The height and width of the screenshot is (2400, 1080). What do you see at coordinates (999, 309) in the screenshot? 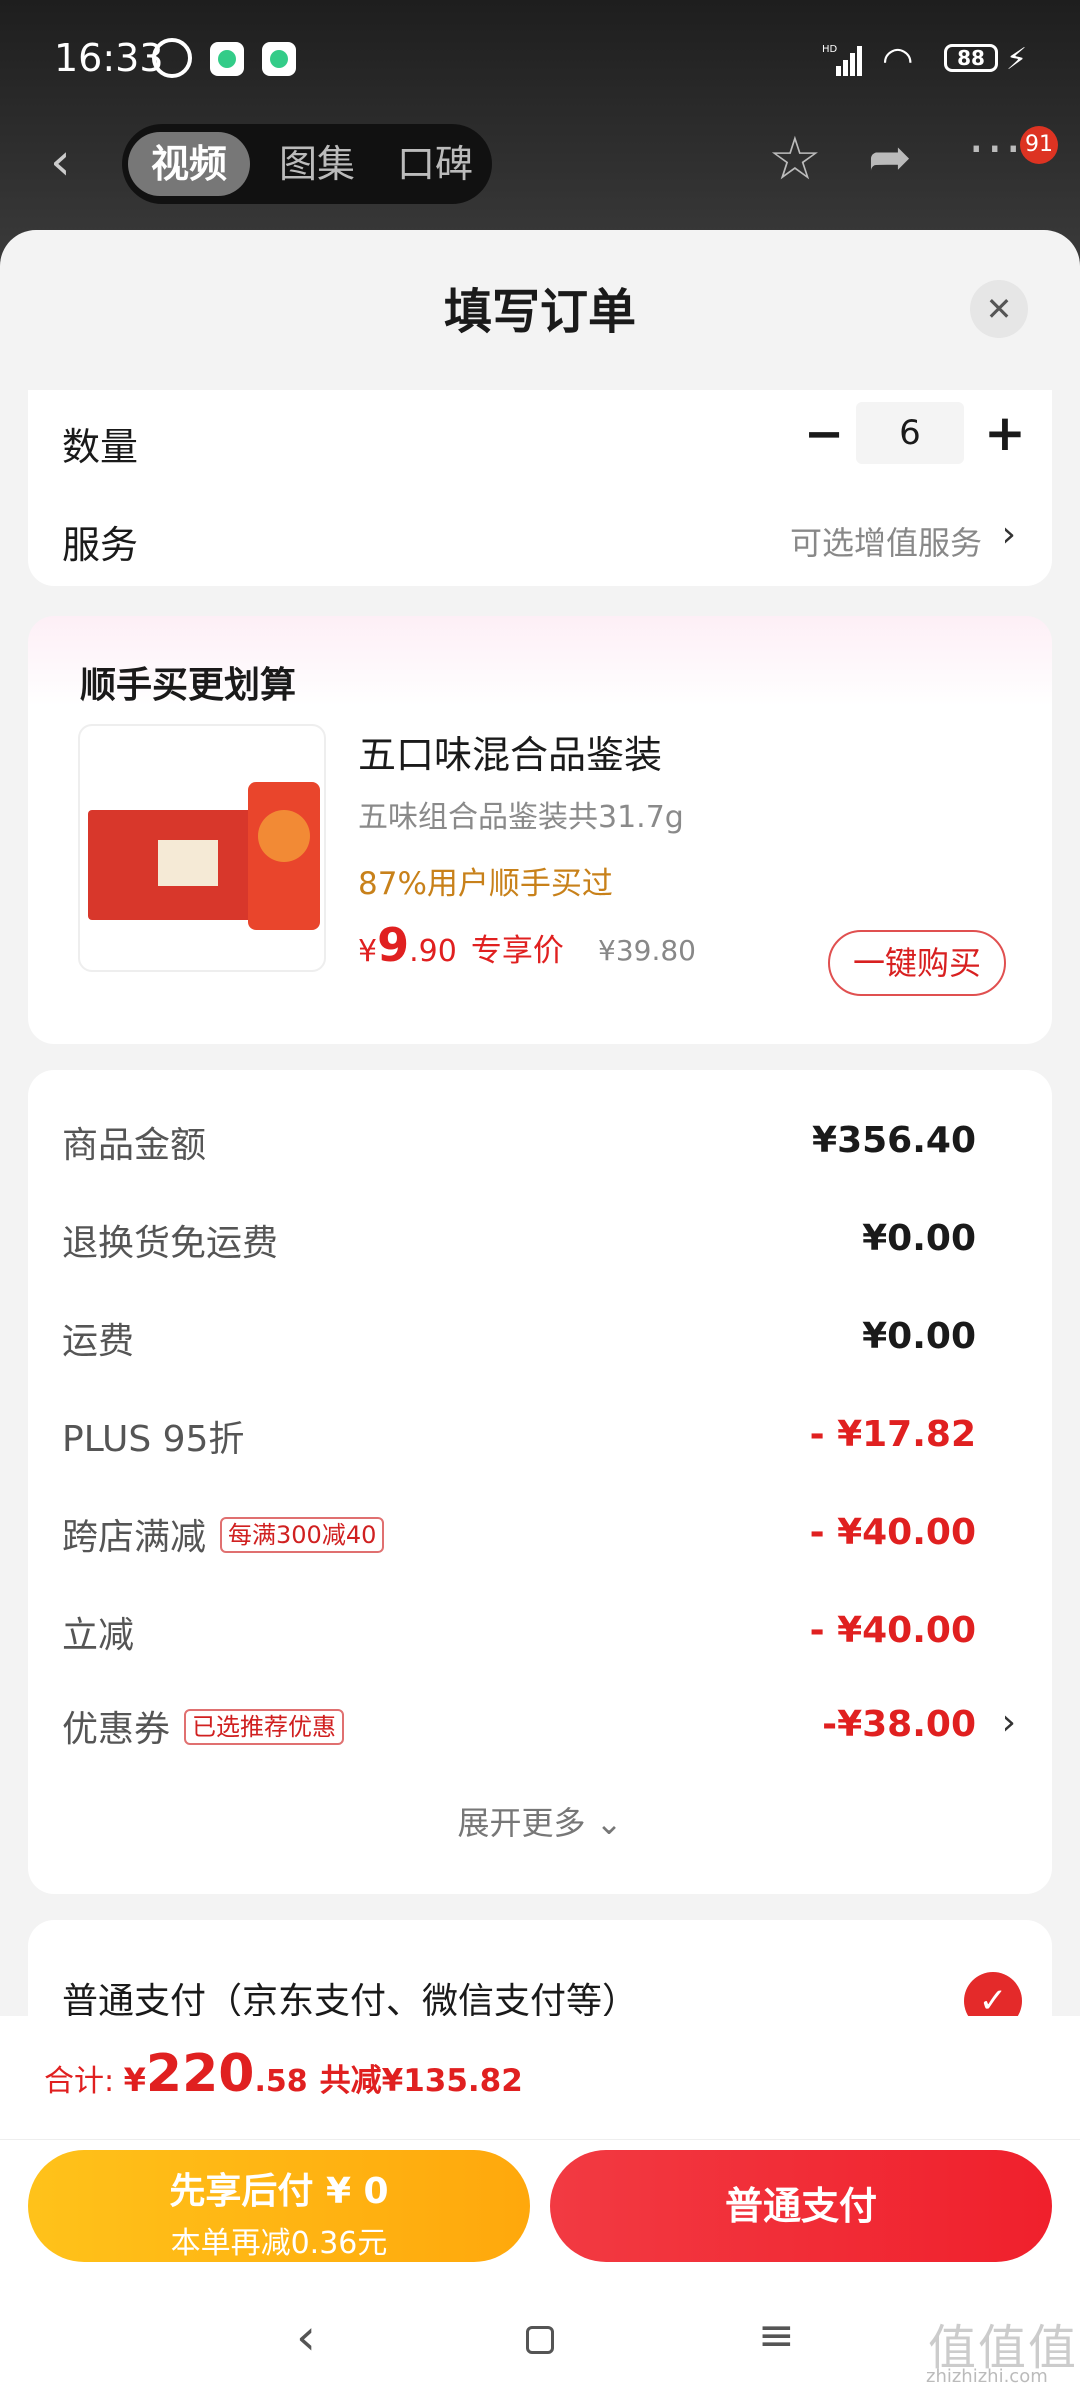
I see `close-icon: ✕` at bounding box center [999, 309].